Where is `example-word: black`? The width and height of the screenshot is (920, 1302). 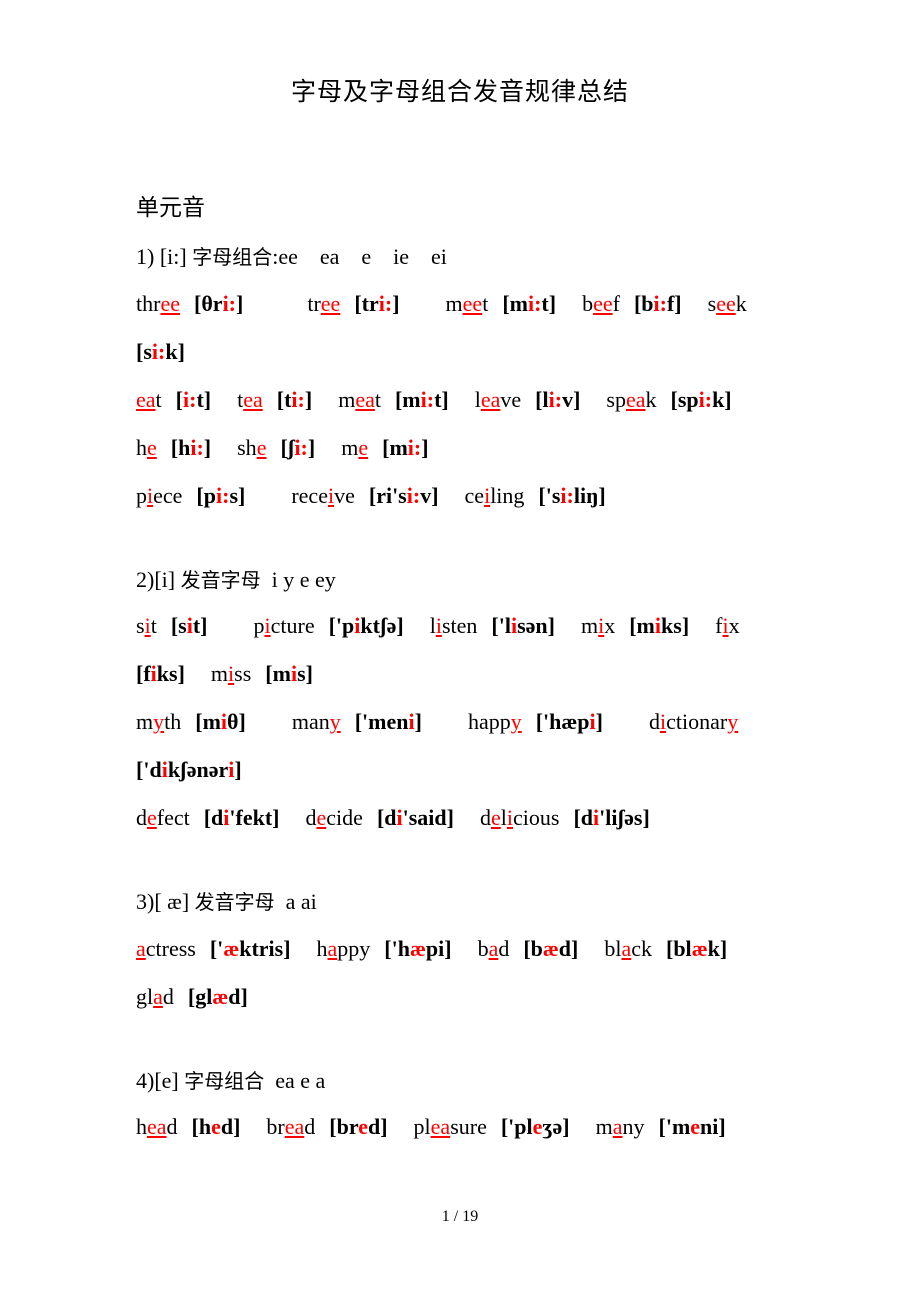 example-word: black is located at coordinates (628, 948).